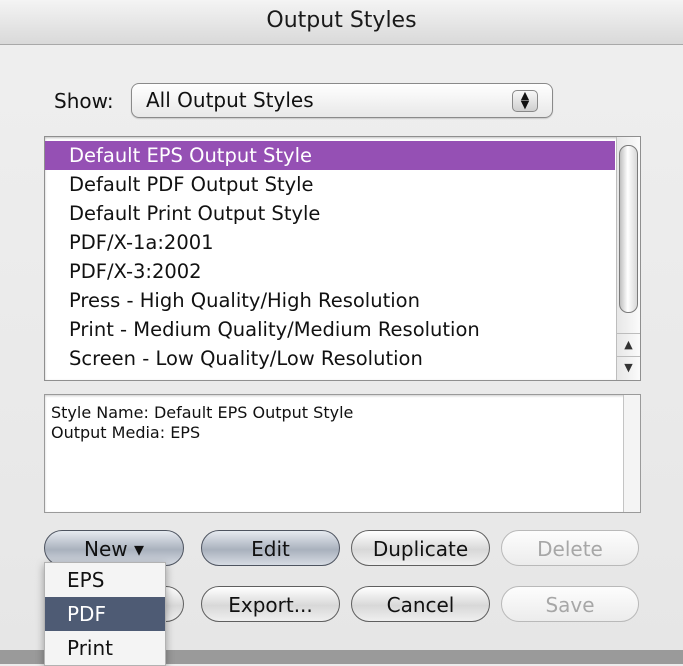 The image size is (683, 666). I want to click on list-item: Press - High Quality/High Resolution, so click(330, 300).